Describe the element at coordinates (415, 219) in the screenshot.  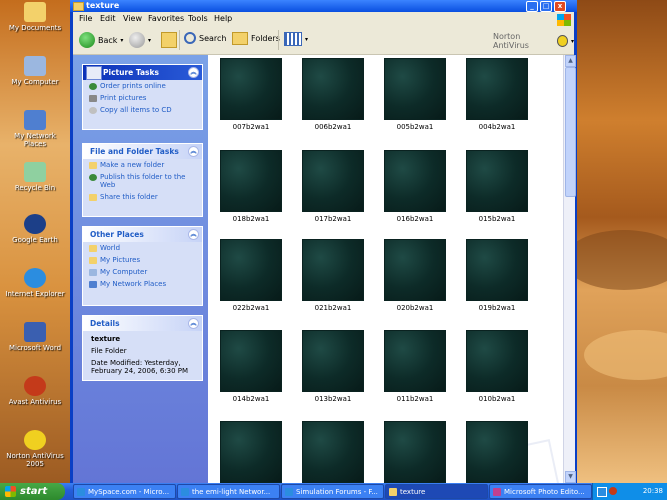
I see `thumbnail-label: 016b2wa1` at that location.